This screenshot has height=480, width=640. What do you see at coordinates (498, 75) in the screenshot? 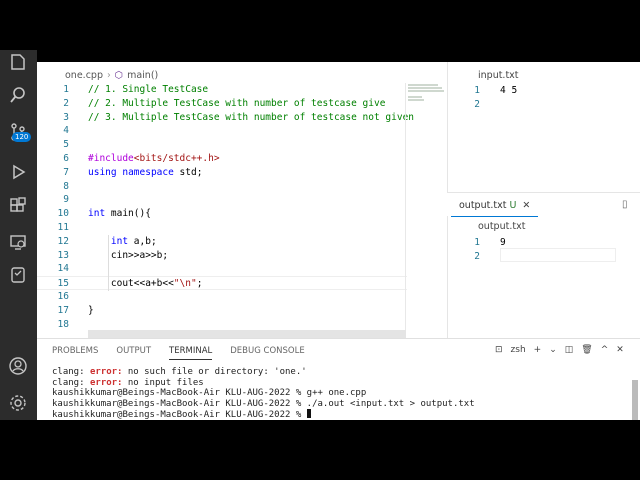
I see `input-pane-title: input.txt` at bounding box center [498, 75].